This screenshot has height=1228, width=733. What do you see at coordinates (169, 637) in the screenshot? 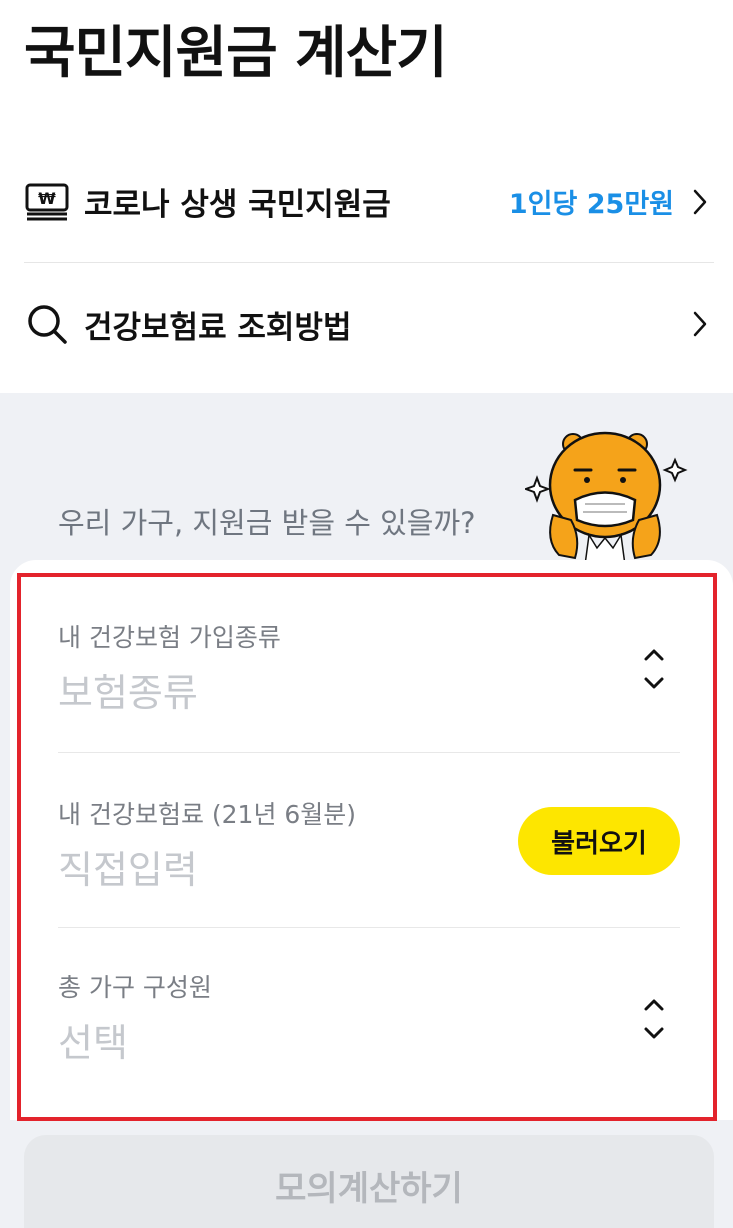
I see `field-label: 내 건강보험 가입종류` at bounding box center [169, 637].